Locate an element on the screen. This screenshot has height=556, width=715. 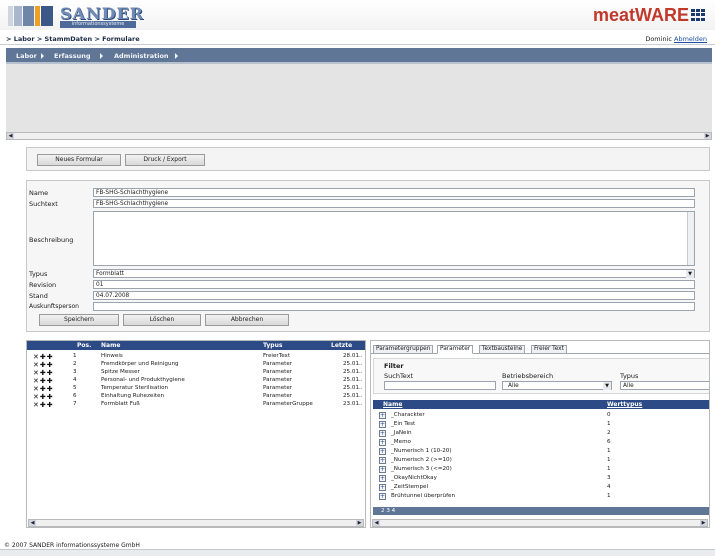
footer-copyright: © 2007 SANDER informationssysteme GmbH is located at coordinates (72, 545).